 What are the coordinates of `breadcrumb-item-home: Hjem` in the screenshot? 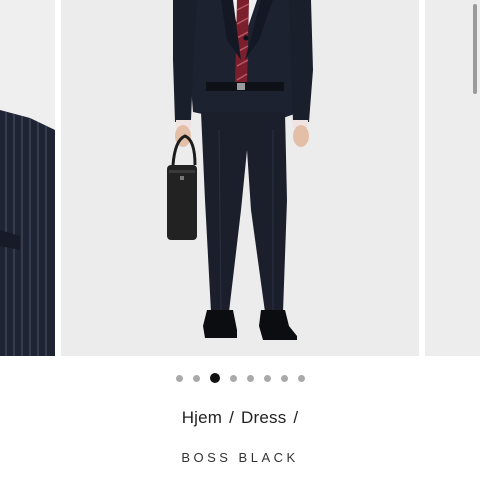 It's located at (202, 417).